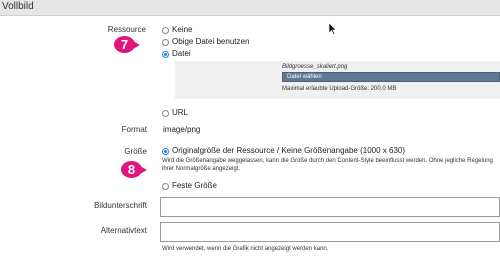 The image size is (500, 260). I want to click on radio-feste-groesse, so click(165, 186).